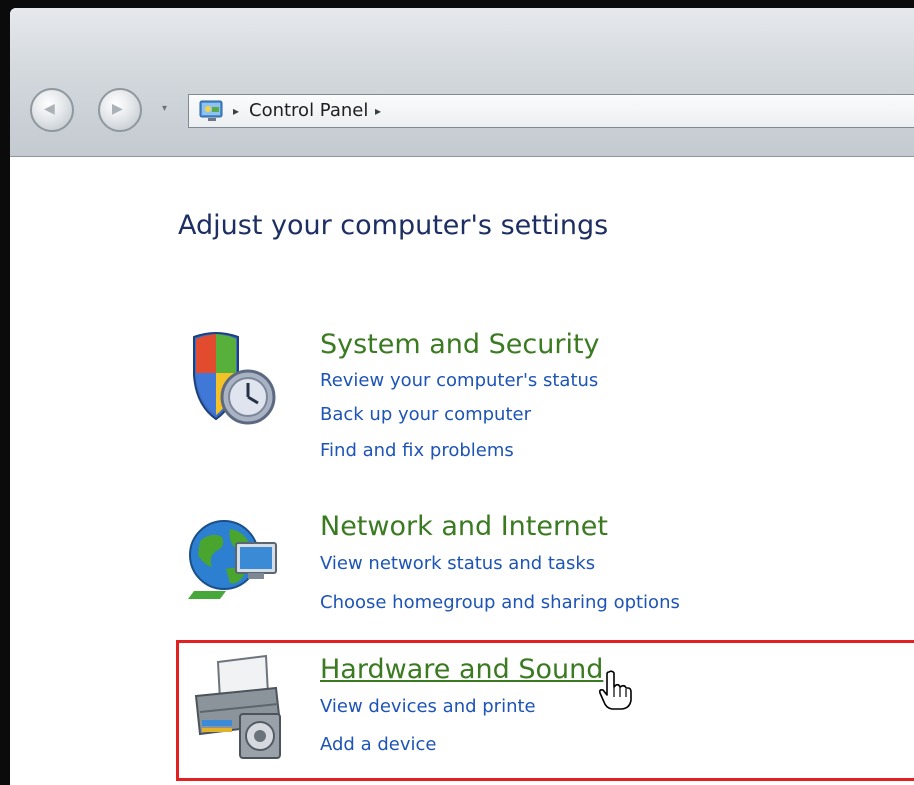  What do you see at coordinates (211, 110) in the screenshot?
I see `control-panel-icon` at bounding box center [211, 110].